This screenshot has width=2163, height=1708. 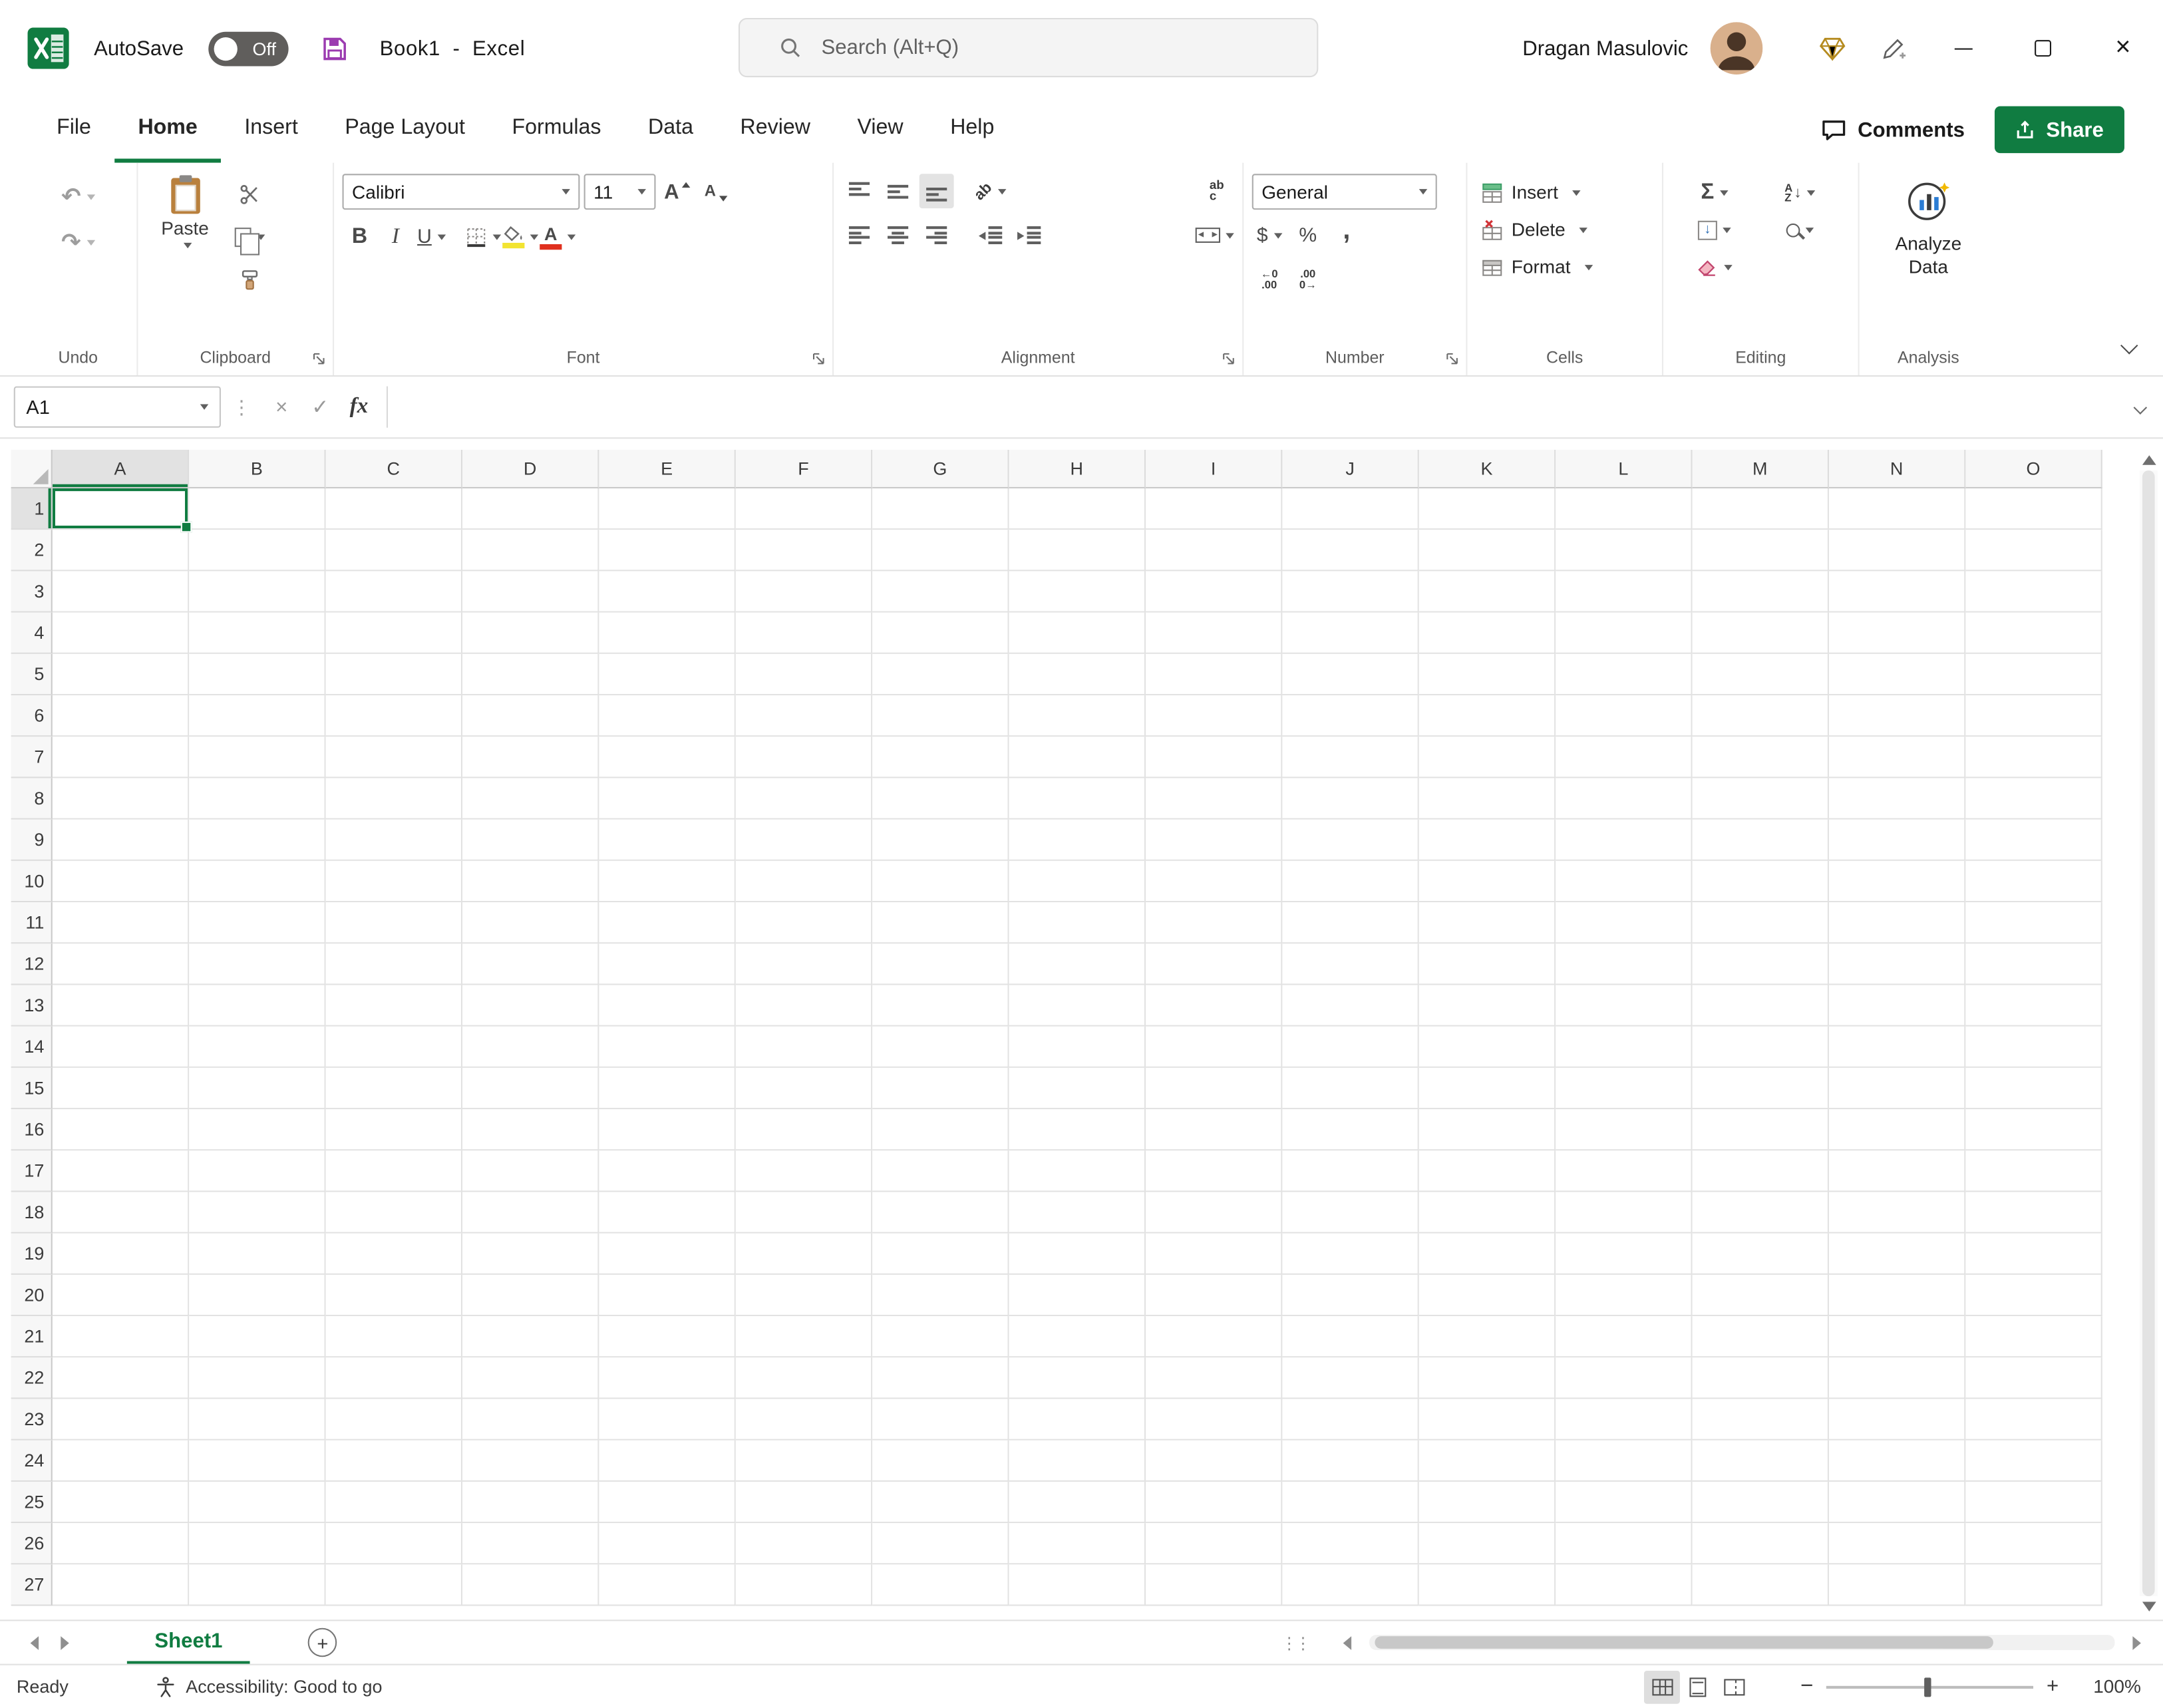 I want to click on cell-M26, so click(x=1760, y=1544).